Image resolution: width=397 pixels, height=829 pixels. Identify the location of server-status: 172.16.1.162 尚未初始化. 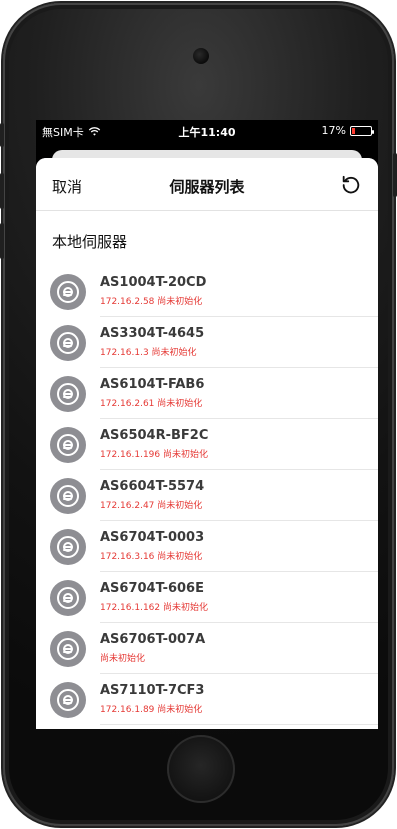
(154, 608).